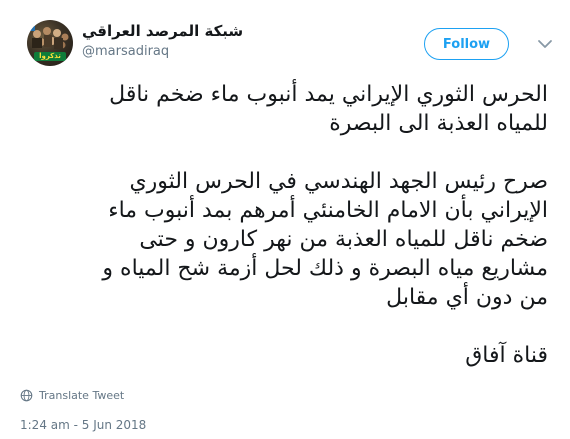 The width and height of the screenshot is (570, 439). Describe the element at coordinates (50, 56) in the screenshot. I see `avatar-tag: تذكروا` at that location.